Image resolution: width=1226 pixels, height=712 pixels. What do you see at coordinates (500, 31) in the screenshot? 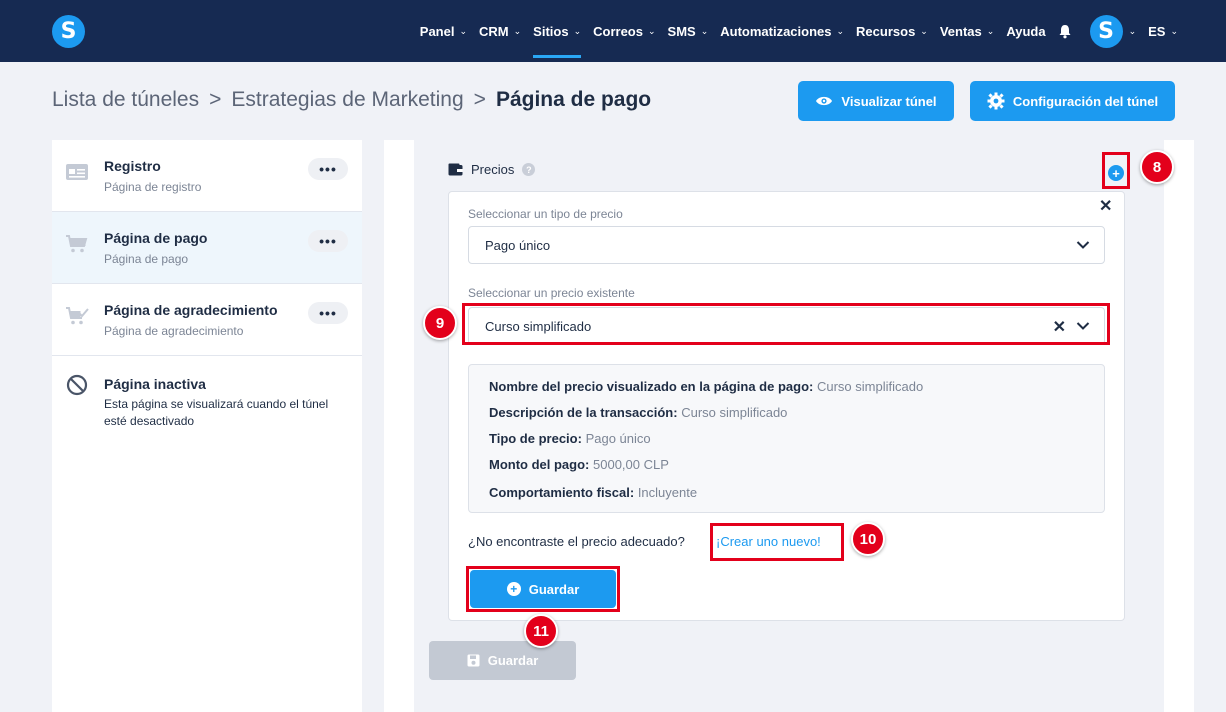
I see `nav-crm: CRM ⌄` at bounding box center [500, 31].